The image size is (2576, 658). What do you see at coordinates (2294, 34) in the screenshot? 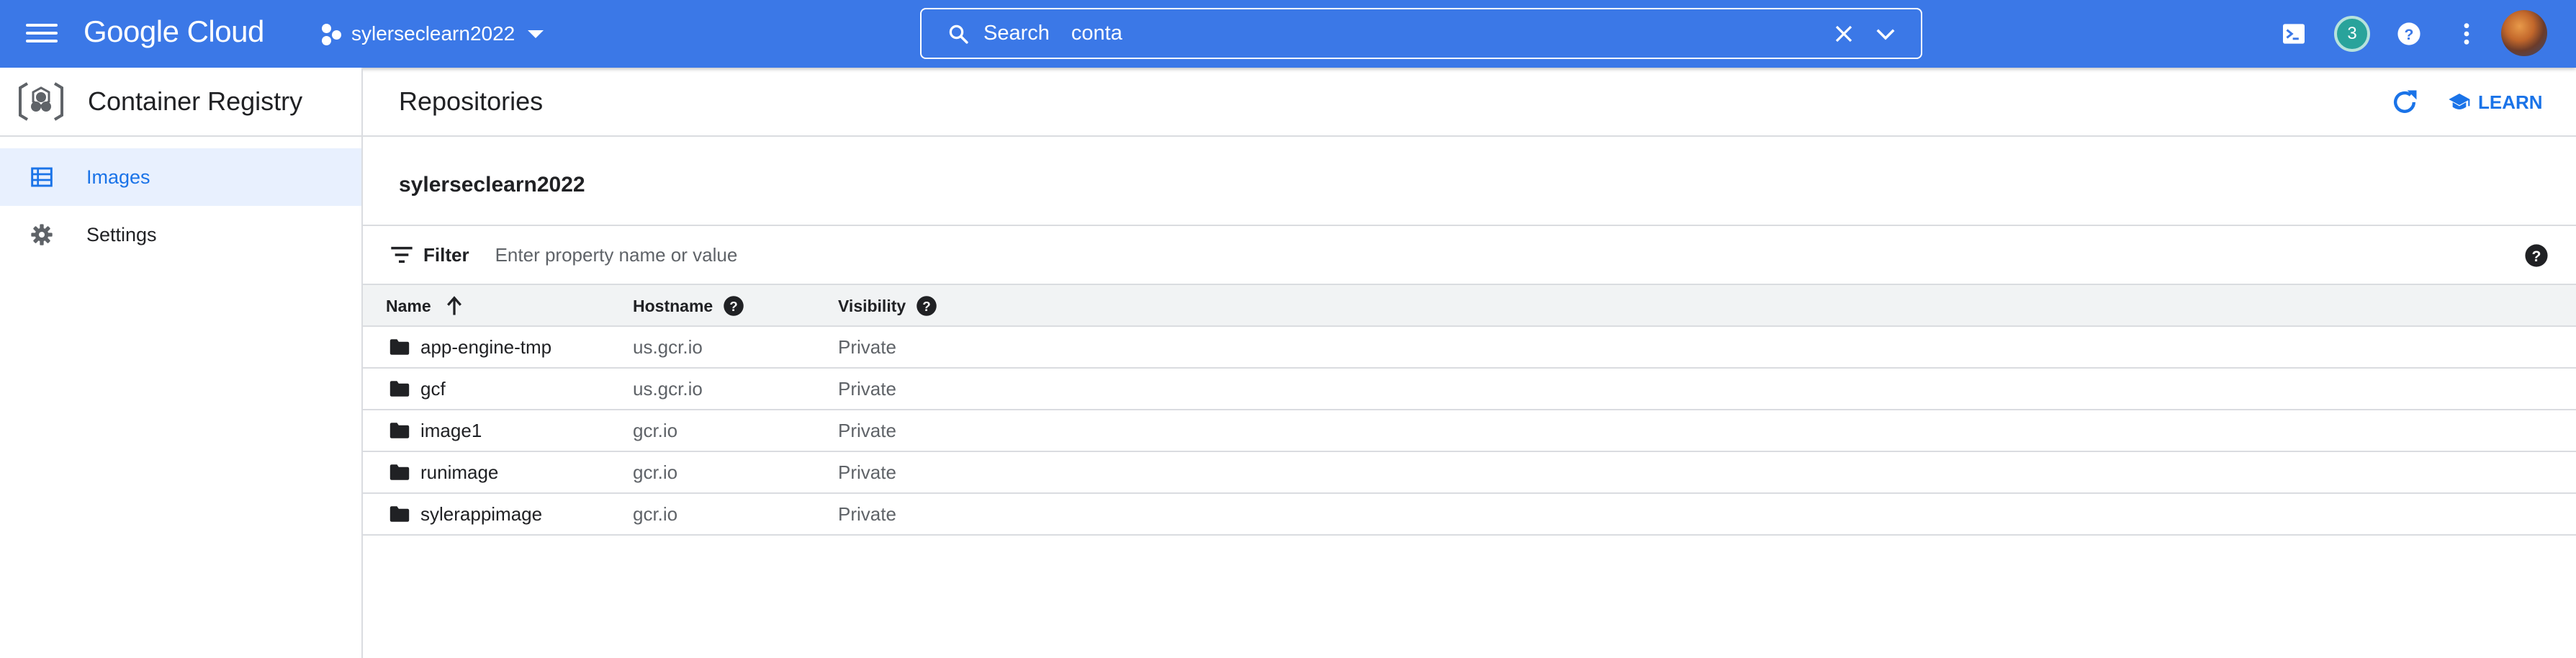
I see `cloud-shell-icon` at bounding box center [2294, 34].